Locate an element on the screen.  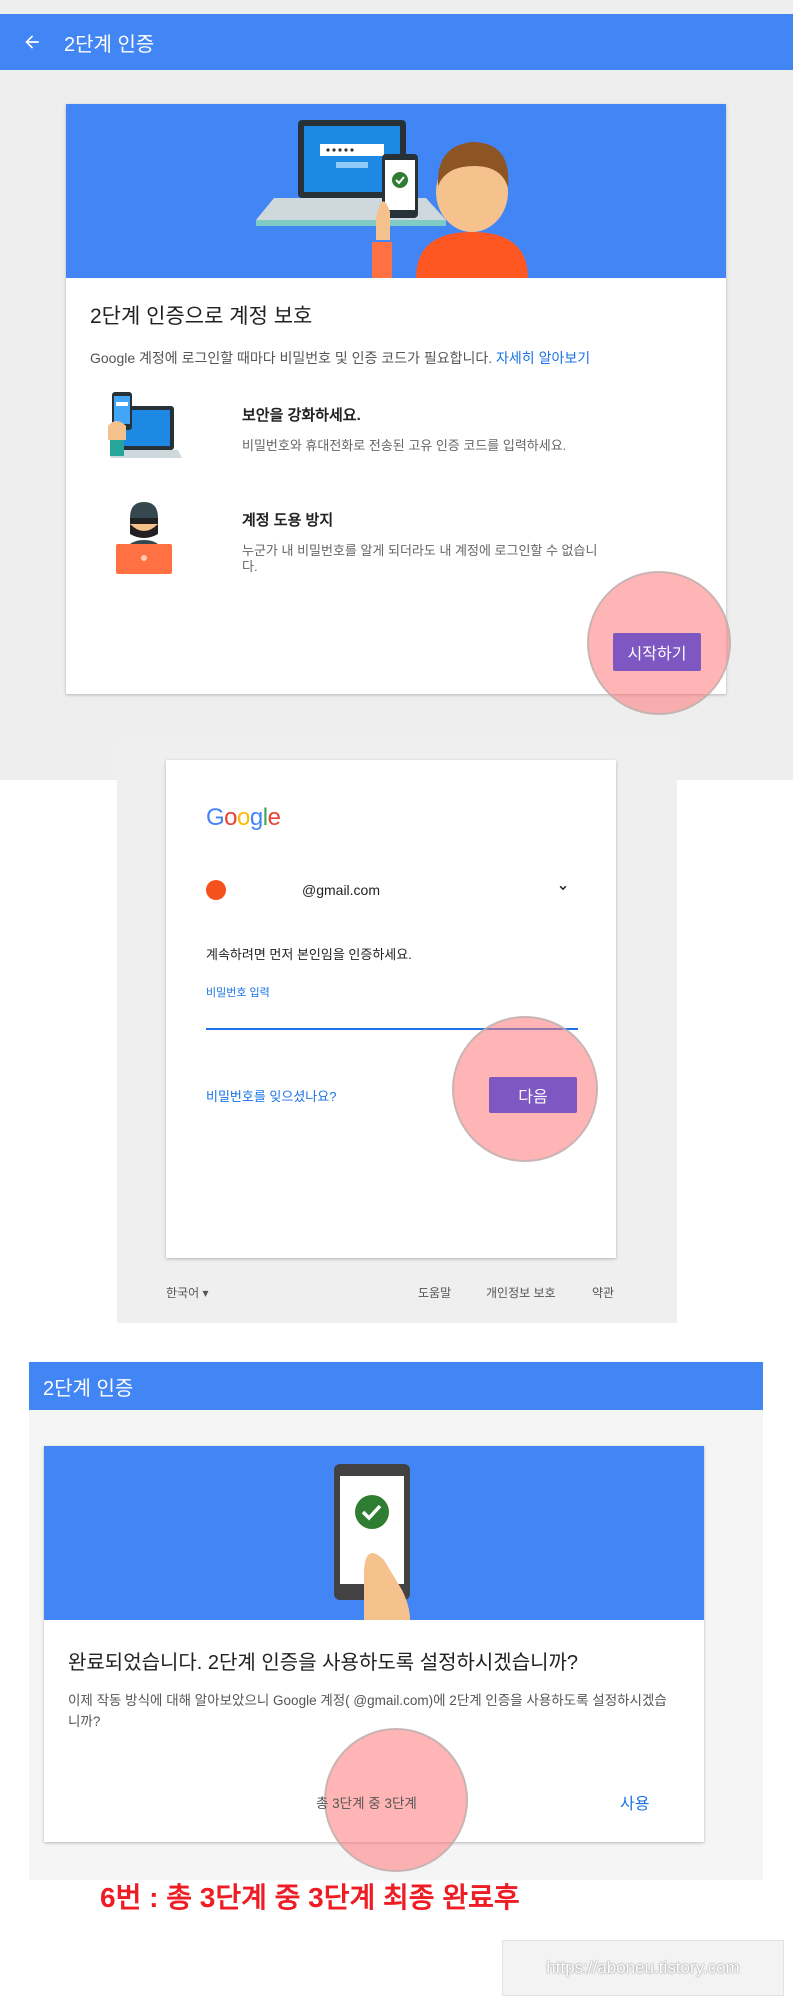
logo-letter: G is located at coordinates (215, 817).